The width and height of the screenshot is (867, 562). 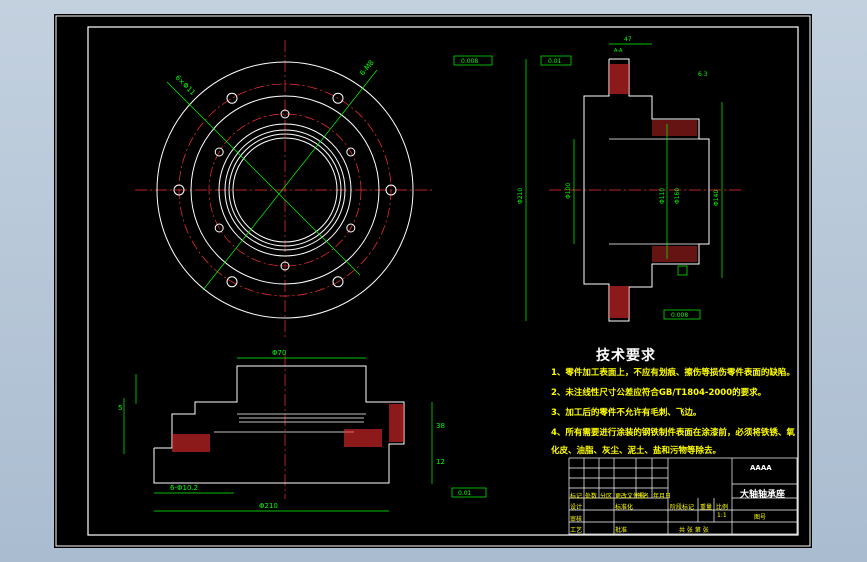 I want to click on tech-req-line-4: 4、所有需要进行涂装的钢铁制件表面在涂漆前，必须将铁锈、氧, so click(x=673, y=433).